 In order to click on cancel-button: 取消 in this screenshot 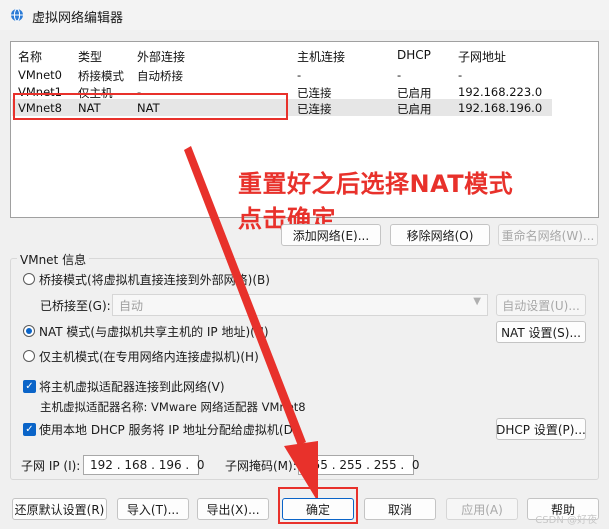, I will do `click(400, 509)`.